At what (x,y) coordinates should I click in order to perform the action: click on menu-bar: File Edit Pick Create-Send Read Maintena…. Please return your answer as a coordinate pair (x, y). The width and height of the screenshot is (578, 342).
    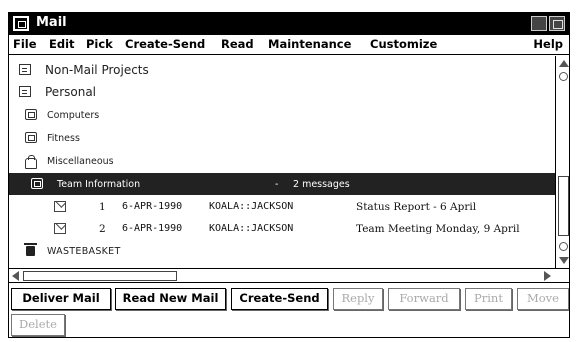
    Looking at the image, I should click on (289, 45).